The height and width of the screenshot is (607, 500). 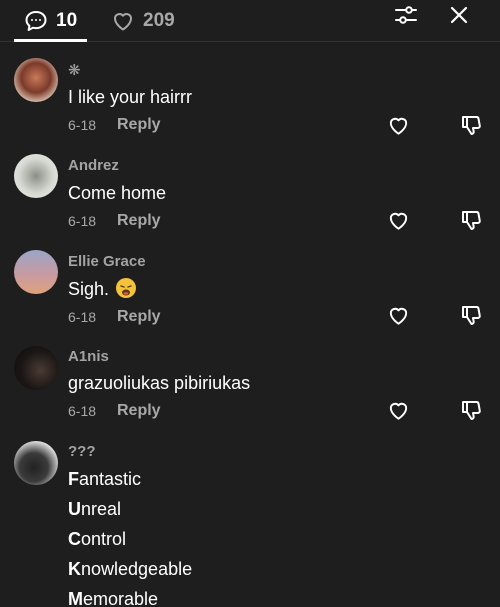 What do you see at coordinates (89, 289) in the screenshot?
I see `comment-text-content: Sigh.` at bounding box center [89, 289].